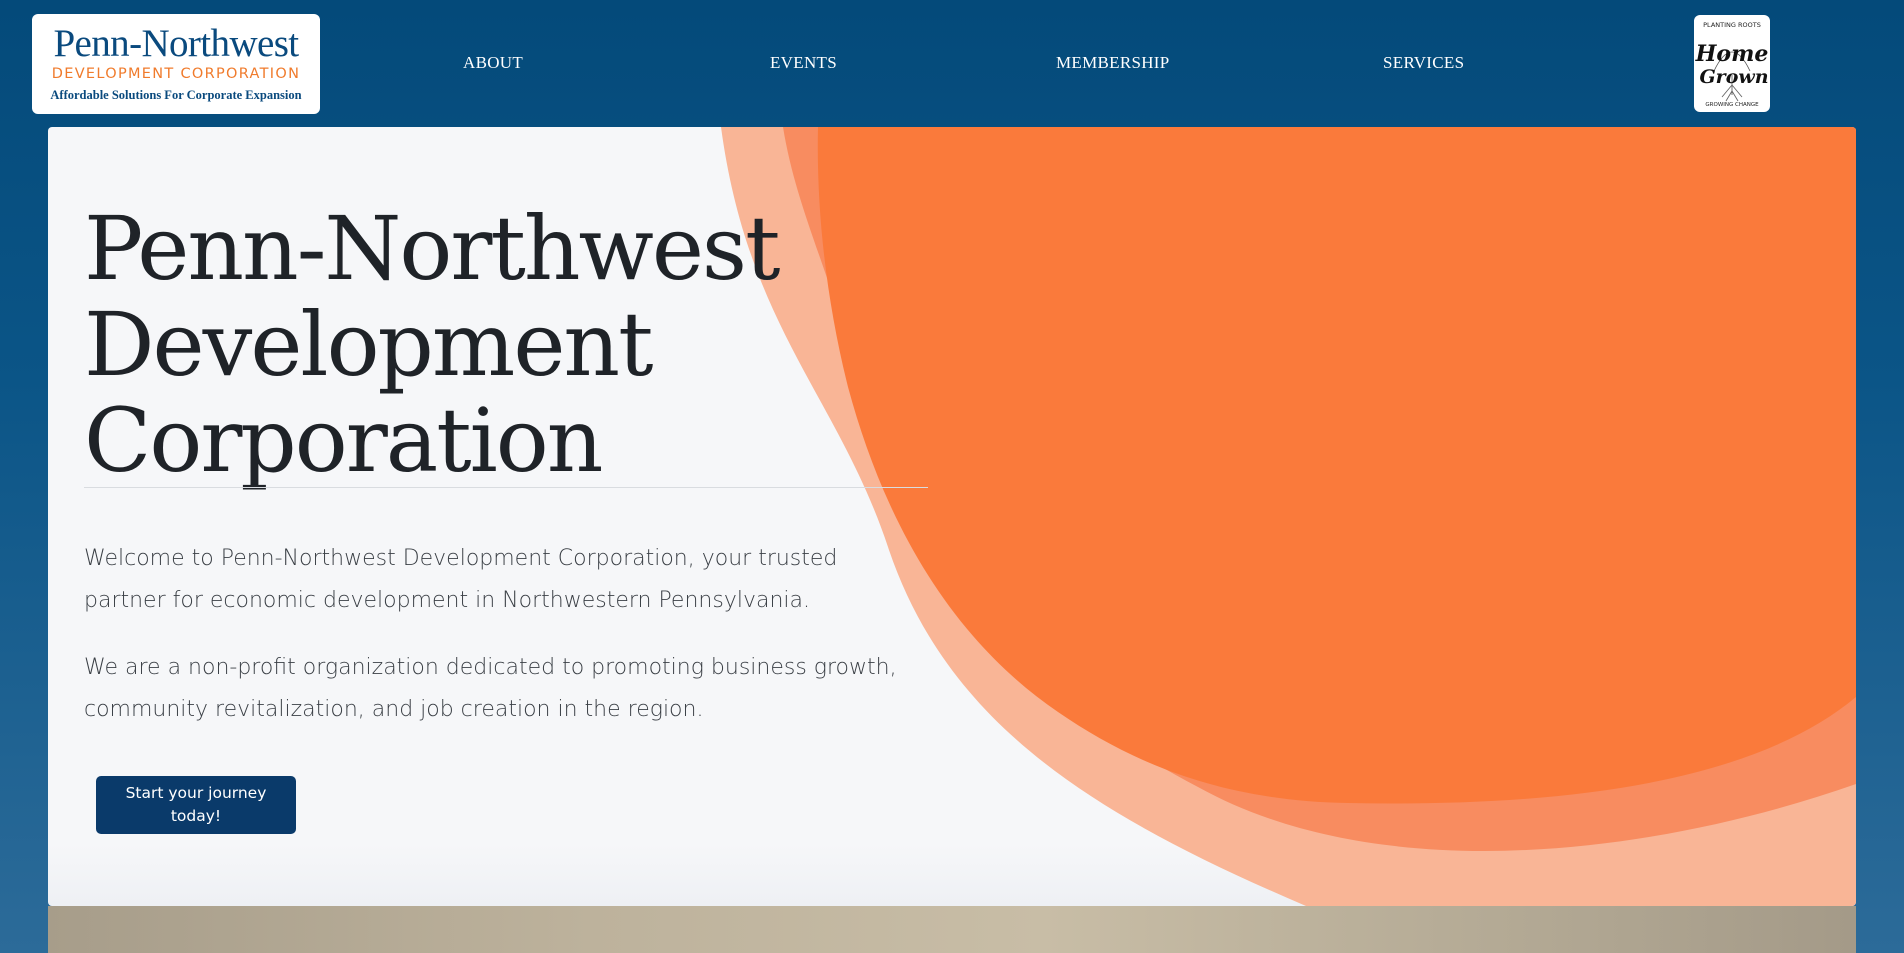  I want to click on homegrown-badge: PLANTING ROOTS Home Grown GROWING CHANGE, so click(1732, 63).